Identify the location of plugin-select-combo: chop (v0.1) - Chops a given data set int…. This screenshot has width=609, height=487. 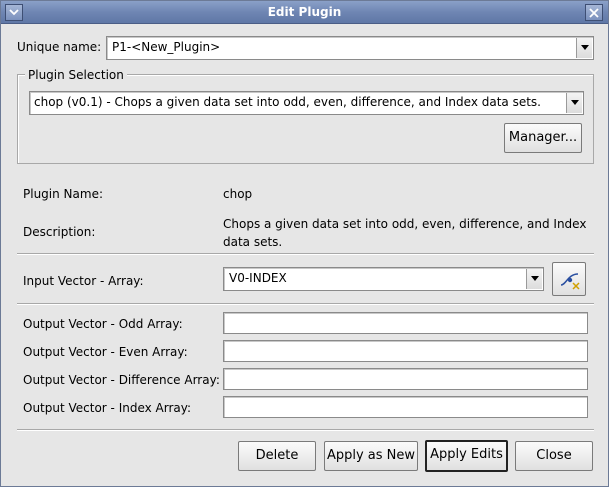
(306, 103).